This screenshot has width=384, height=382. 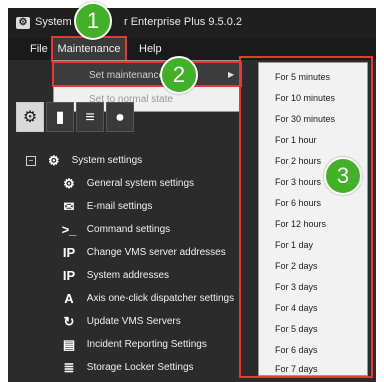 I want to click on collapse-icon: −, so click(x=31, y=161).